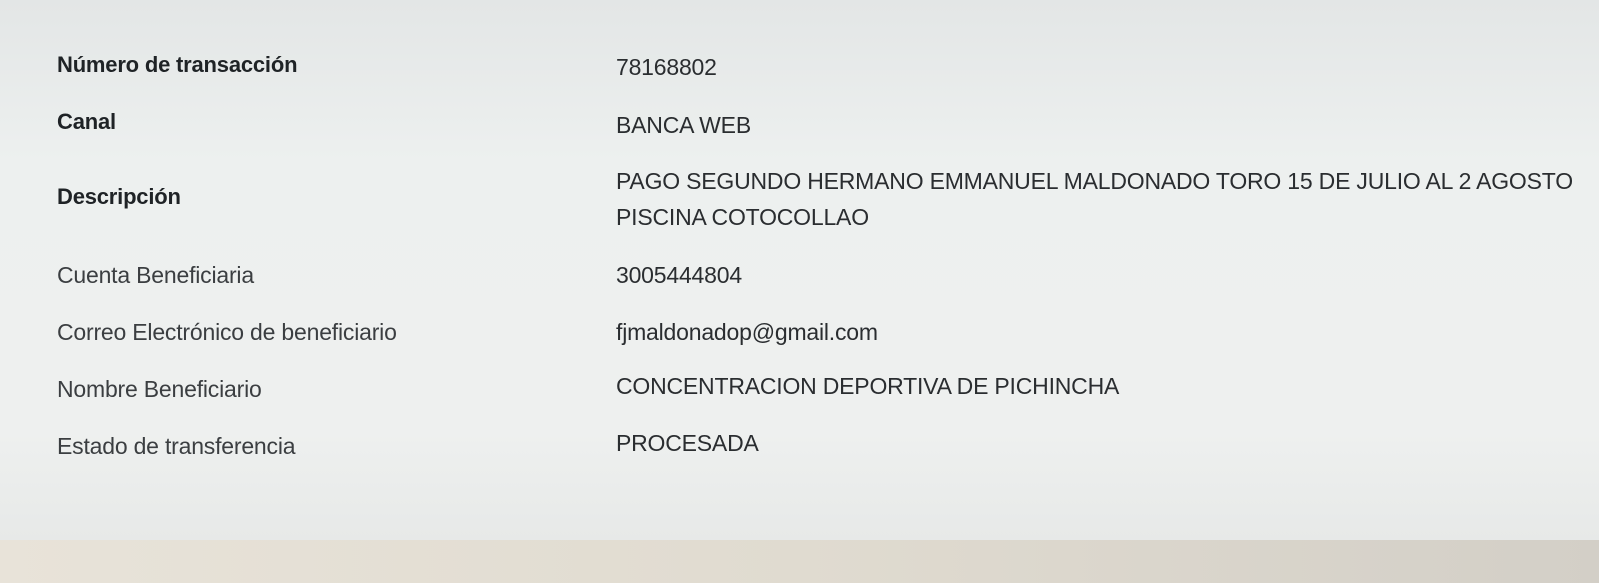  I want to click on transaction-number-value: 78168802, so click(666, 67).